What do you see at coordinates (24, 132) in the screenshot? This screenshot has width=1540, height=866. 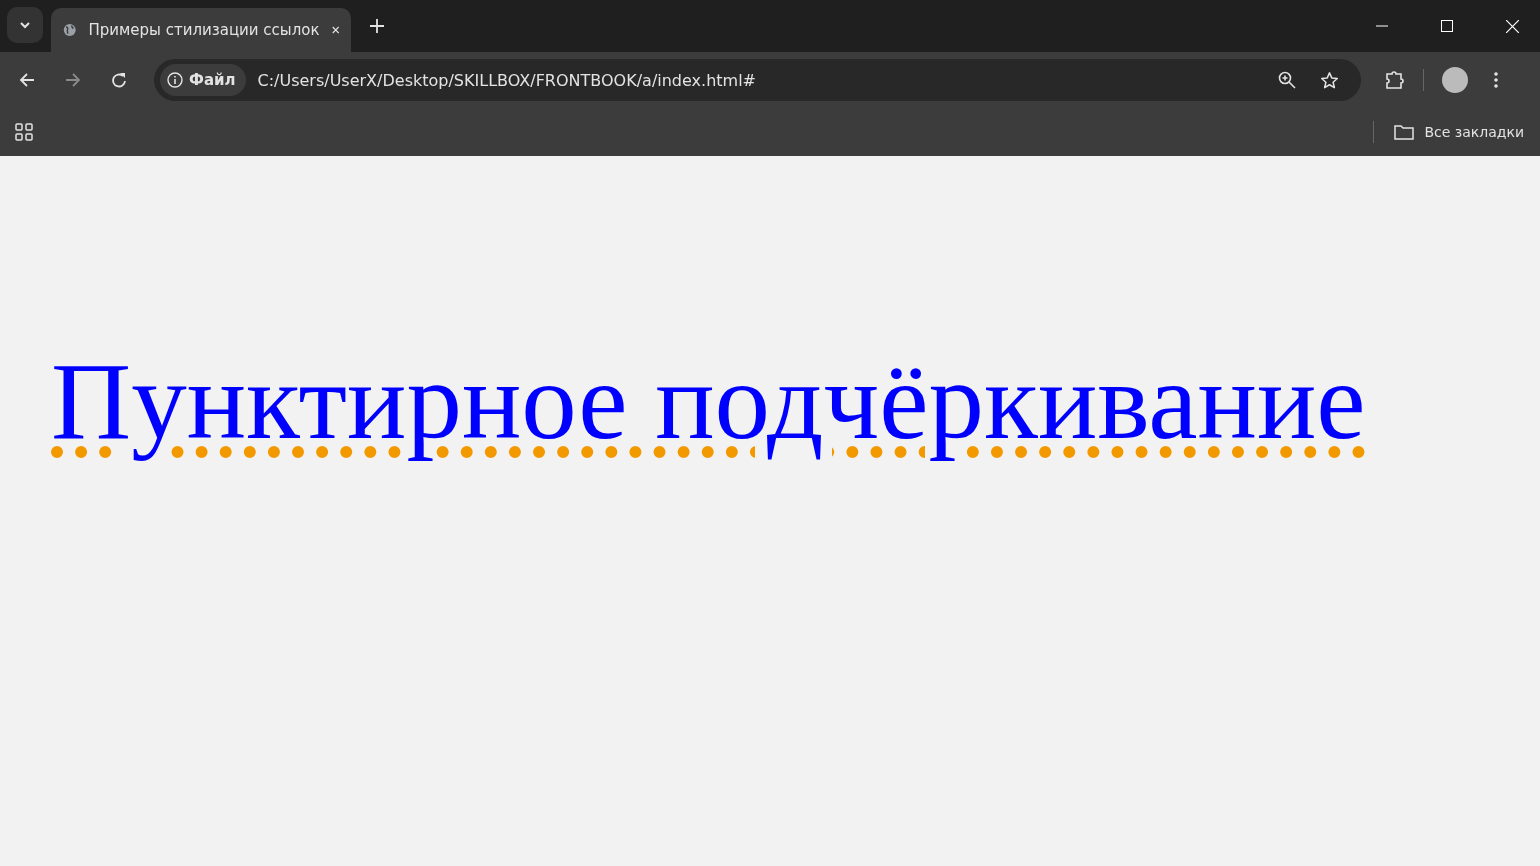 I see `apps-grid-icon` at bounding box center [24, 132].